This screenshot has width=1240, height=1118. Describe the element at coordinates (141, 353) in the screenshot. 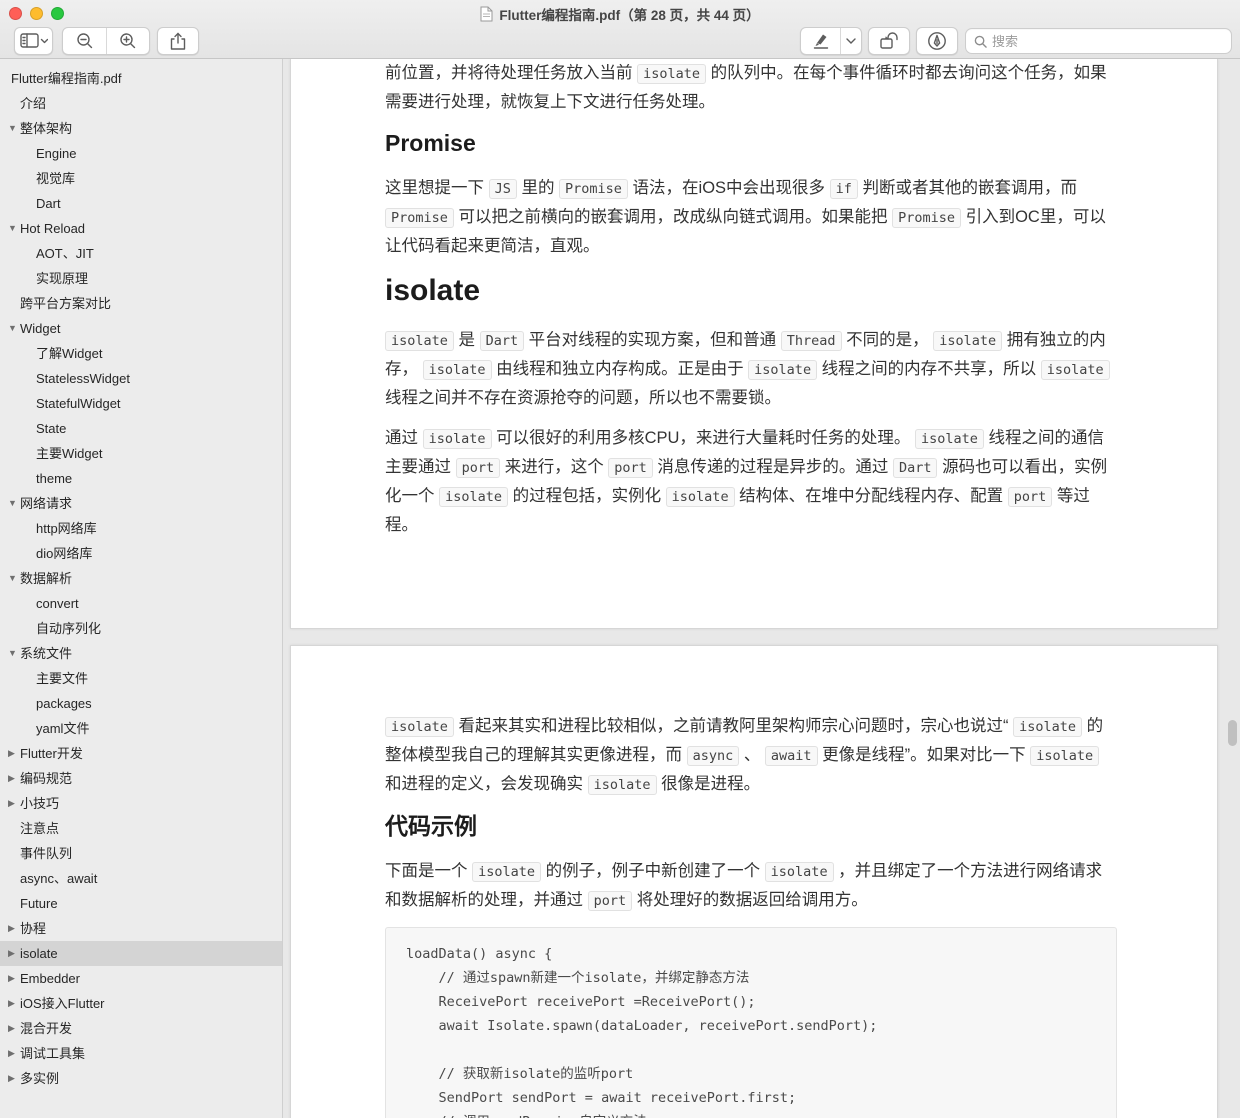

I see `sidebar-item: 了解Widget` at that location.